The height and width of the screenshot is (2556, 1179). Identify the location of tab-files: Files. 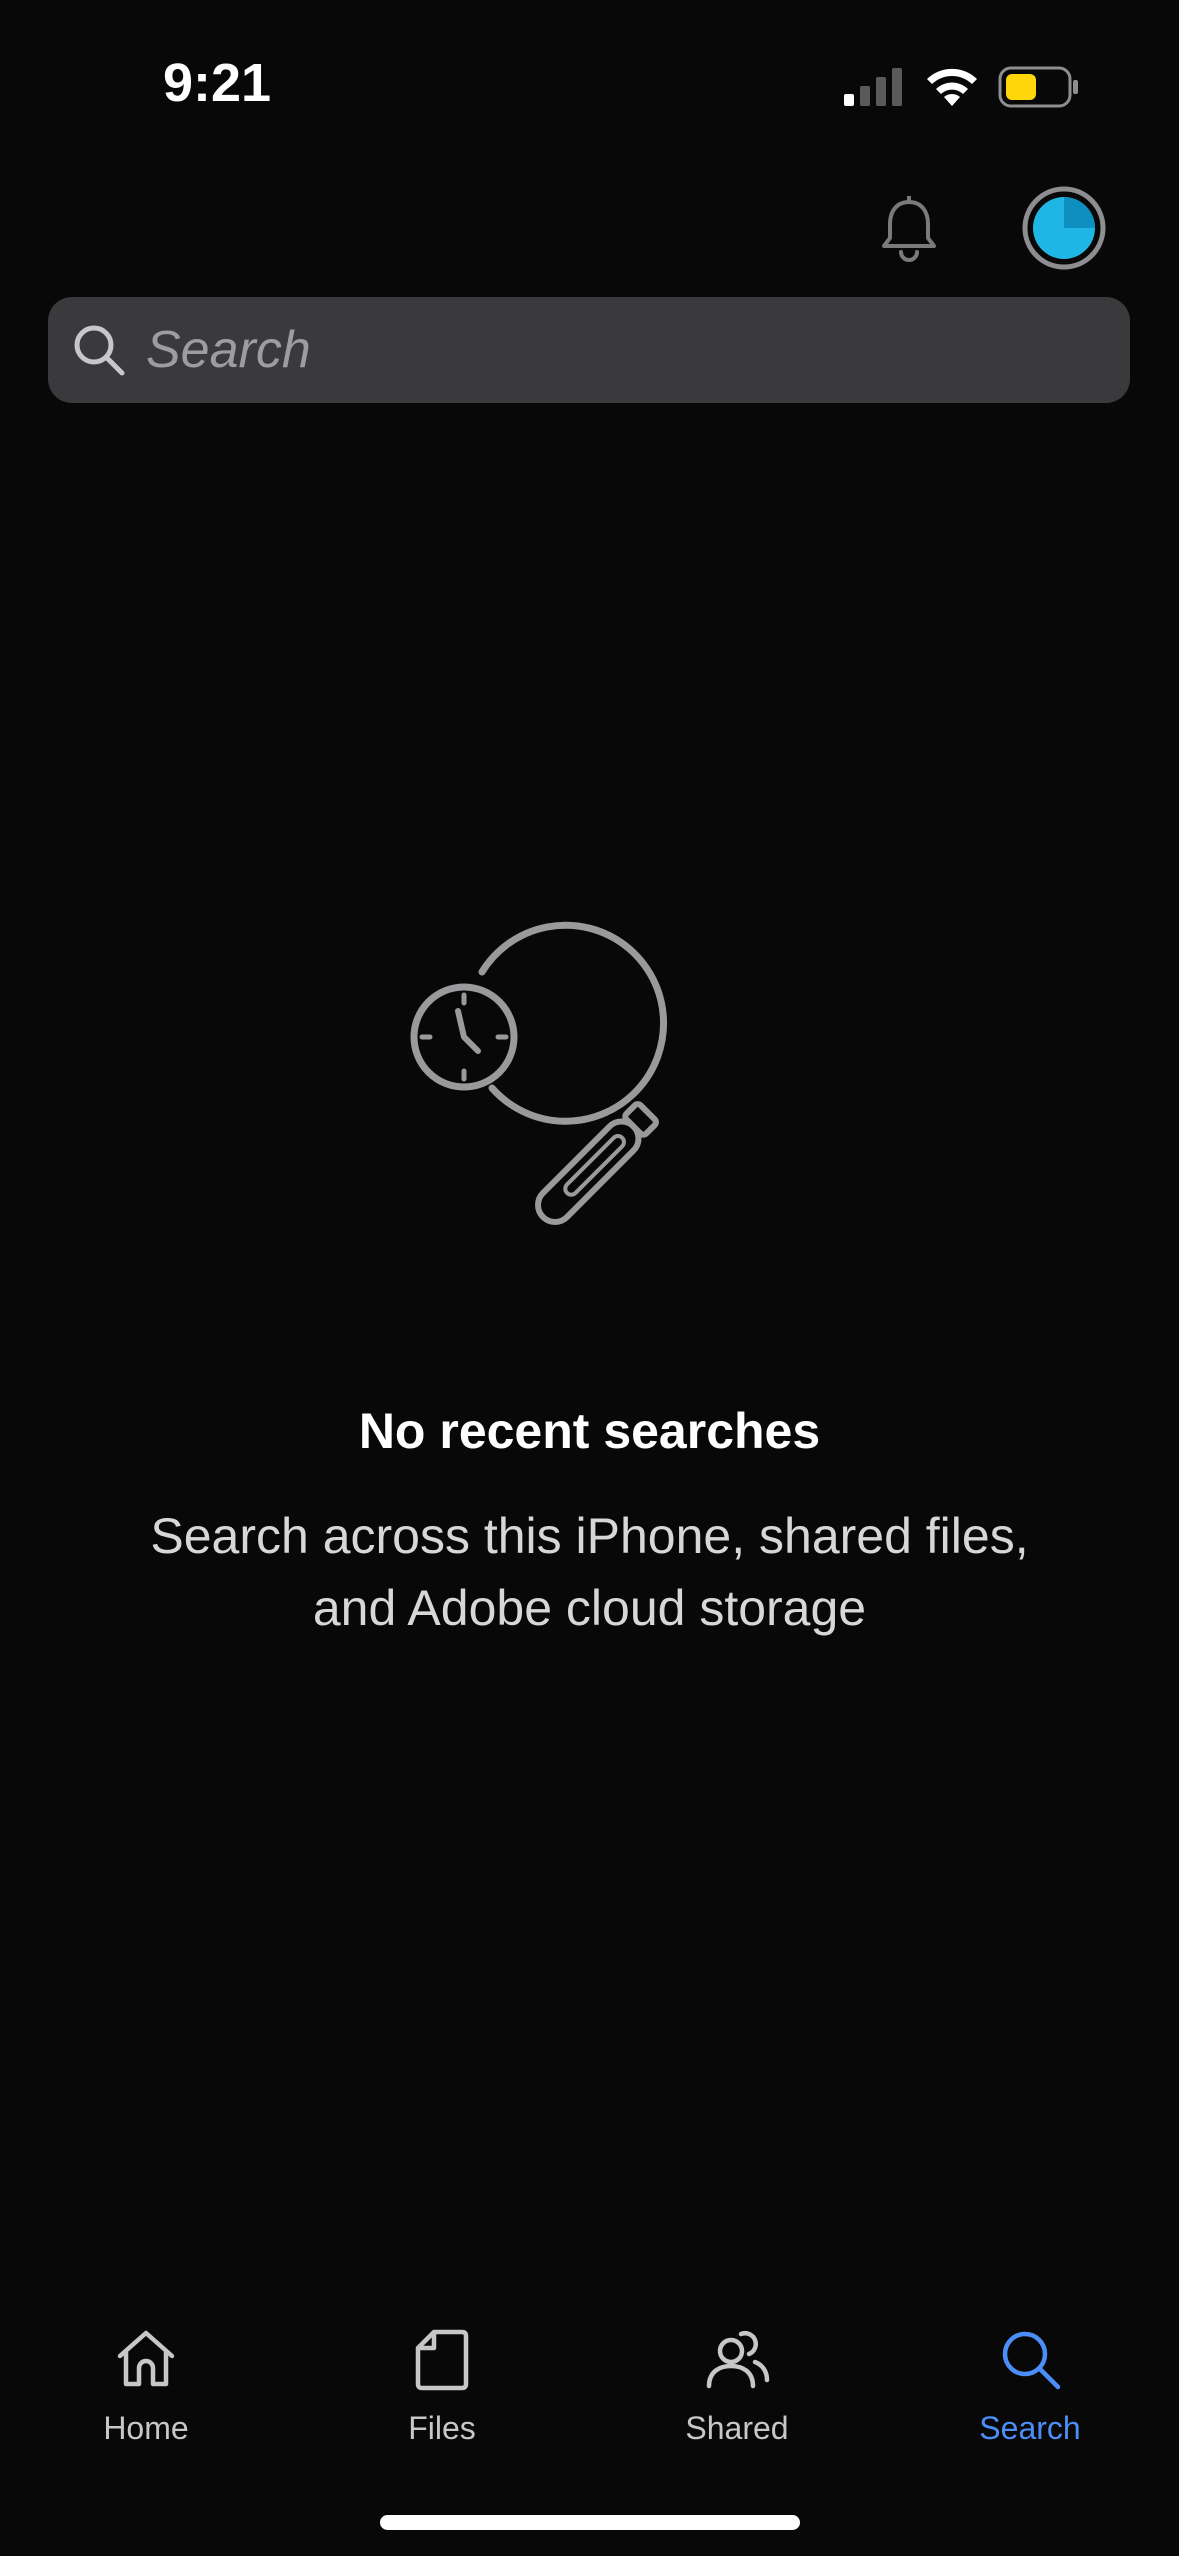
(442, 2399).